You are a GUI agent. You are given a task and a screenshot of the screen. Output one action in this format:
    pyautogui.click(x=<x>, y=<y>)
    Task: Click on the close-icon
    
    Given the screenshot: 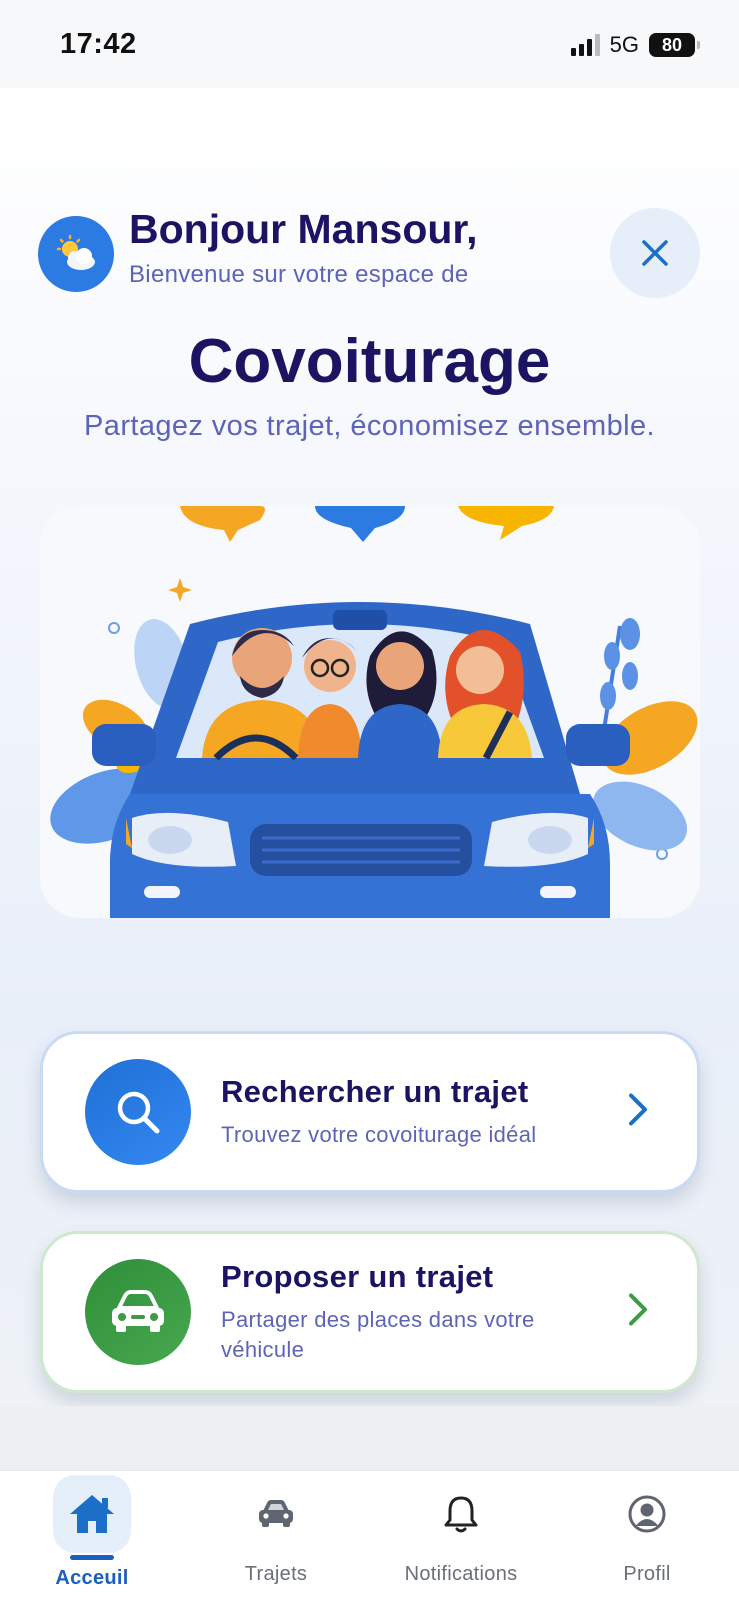 What is the action you would take?
    pyautogui.click(x=655, y=253)
    